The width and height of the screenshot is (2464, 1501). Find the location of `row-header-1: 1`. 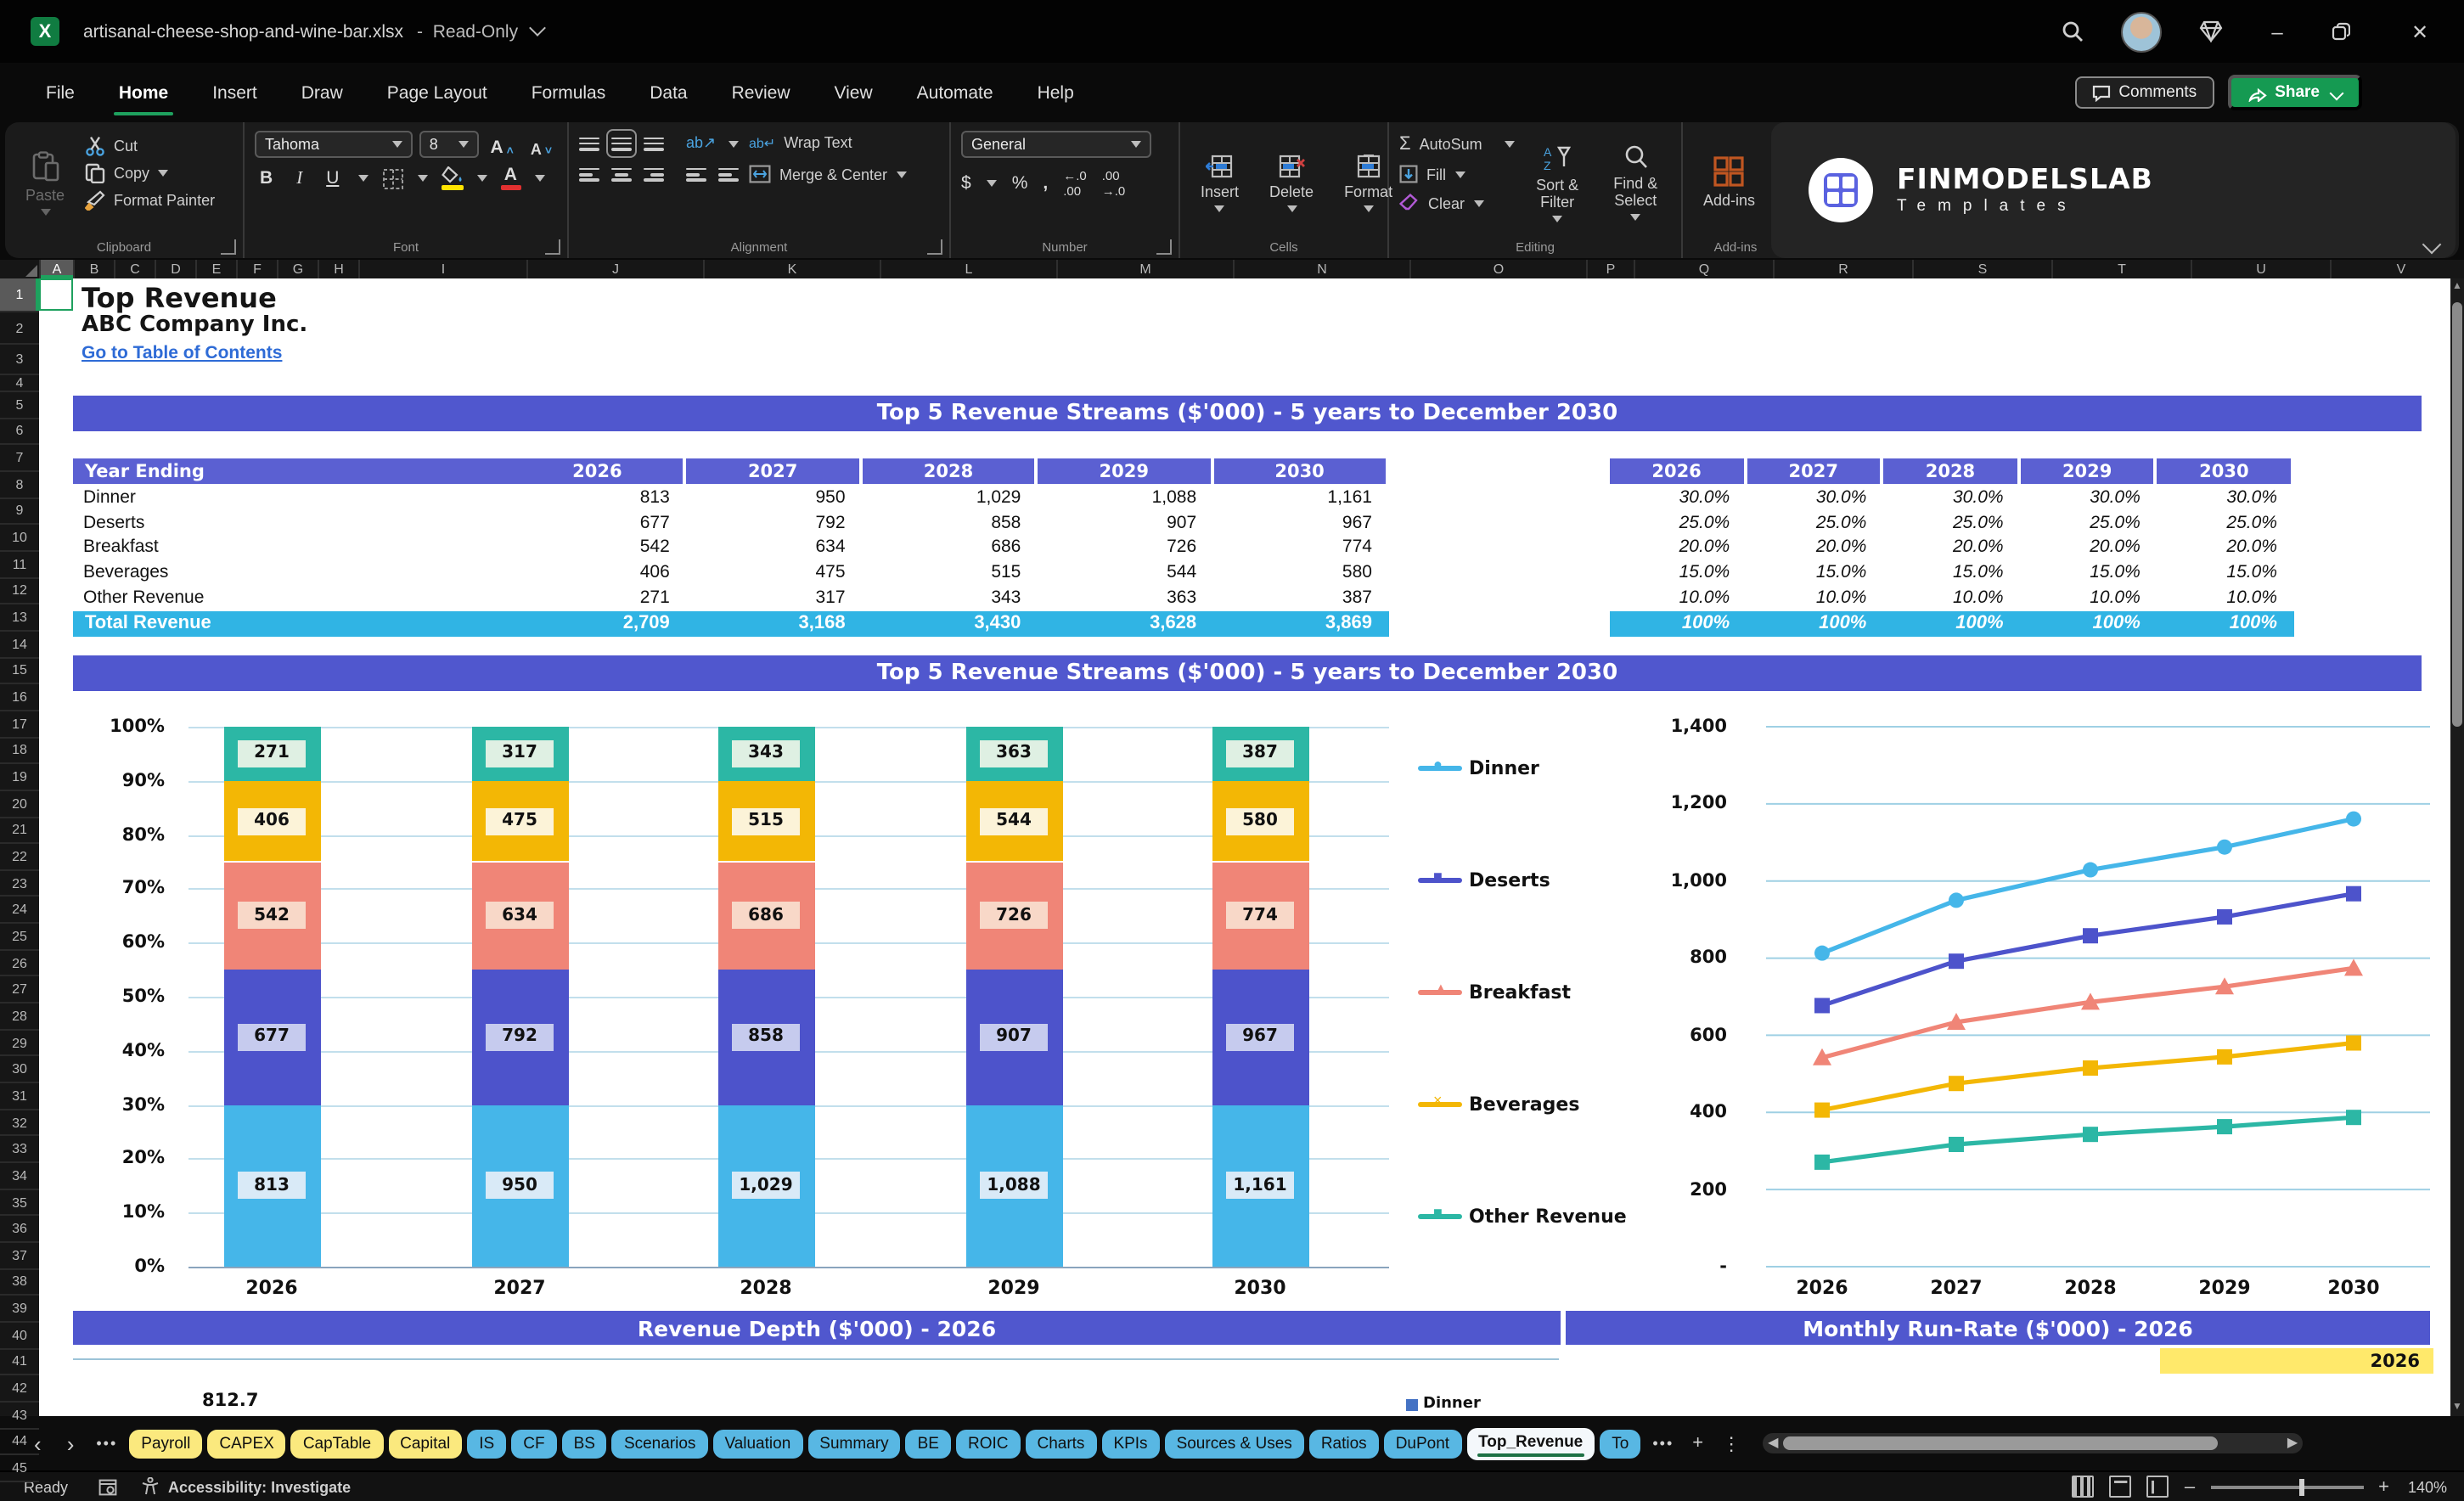

row-header-1: 1 is located at coordinates (19, 295).